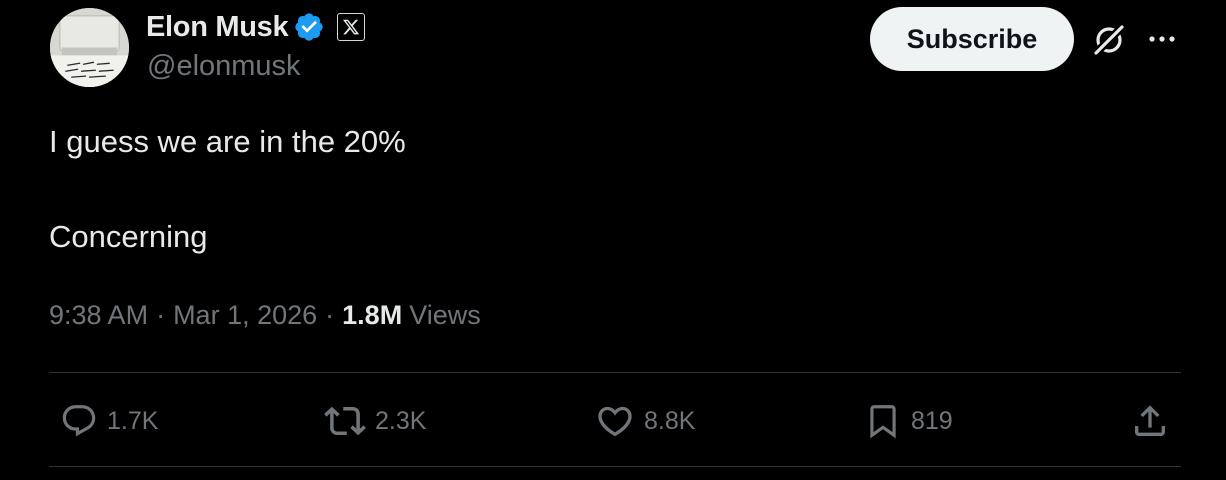 This screenshot has width=1226, height=480. I want to click on subscribe-button: Subscribe, so click(972, 39).